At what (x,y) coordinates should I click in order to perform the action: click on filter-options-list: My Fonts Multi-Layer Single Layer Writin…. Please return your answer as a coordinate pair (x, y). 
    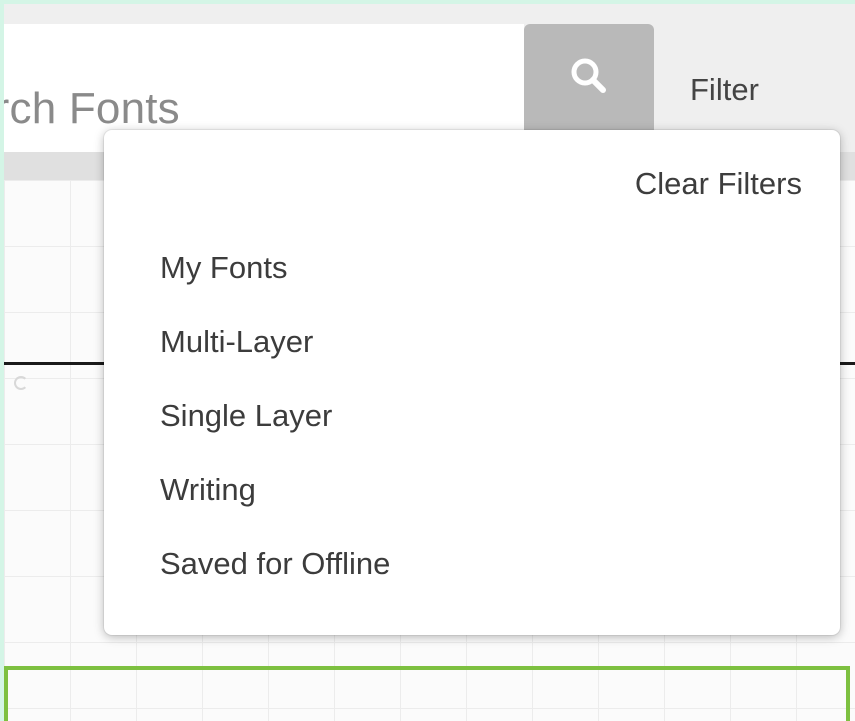
    Looking at the image, I should click on (275, 433).